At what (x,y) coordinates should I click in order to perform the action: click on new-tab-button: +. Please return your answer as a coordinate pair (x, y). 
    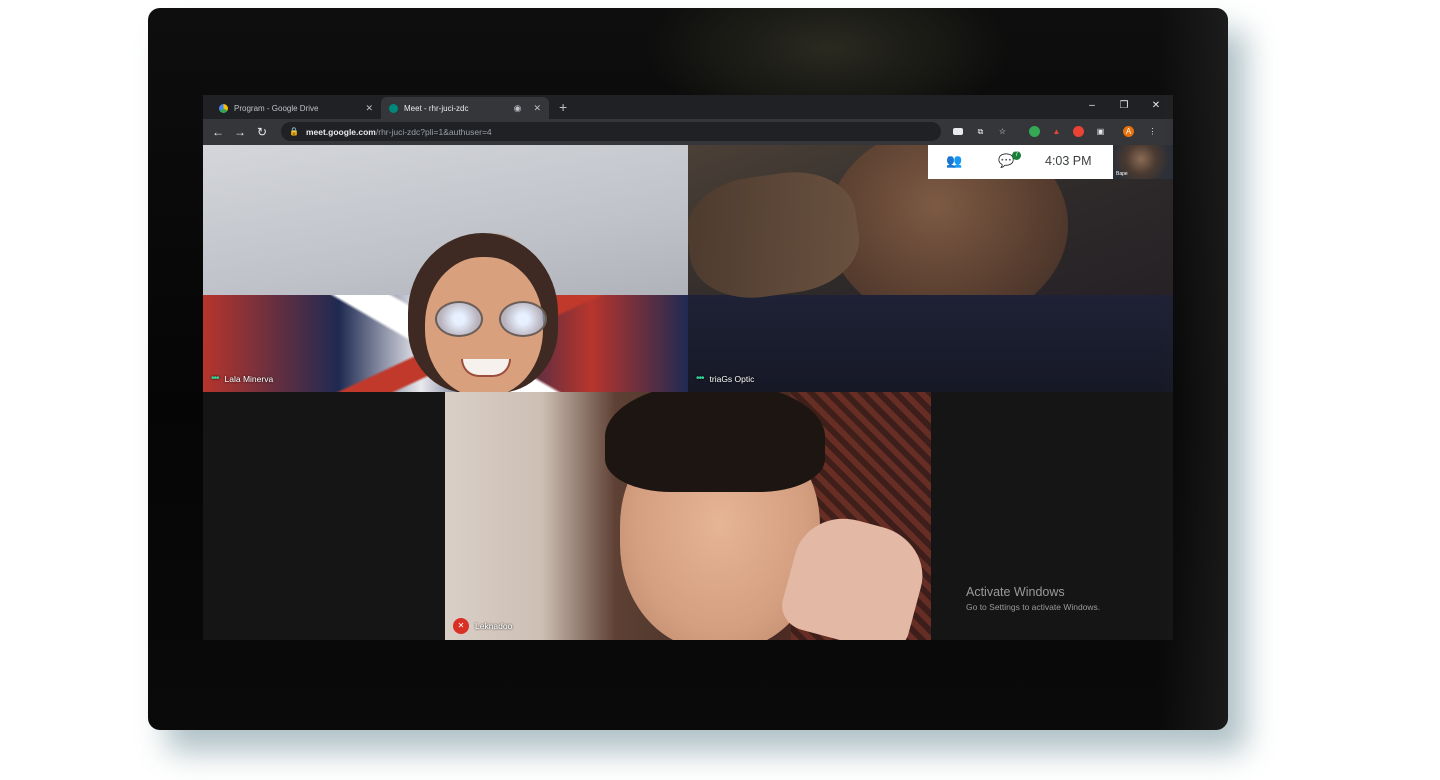
    Looking at the image, I should click on (563, 107).